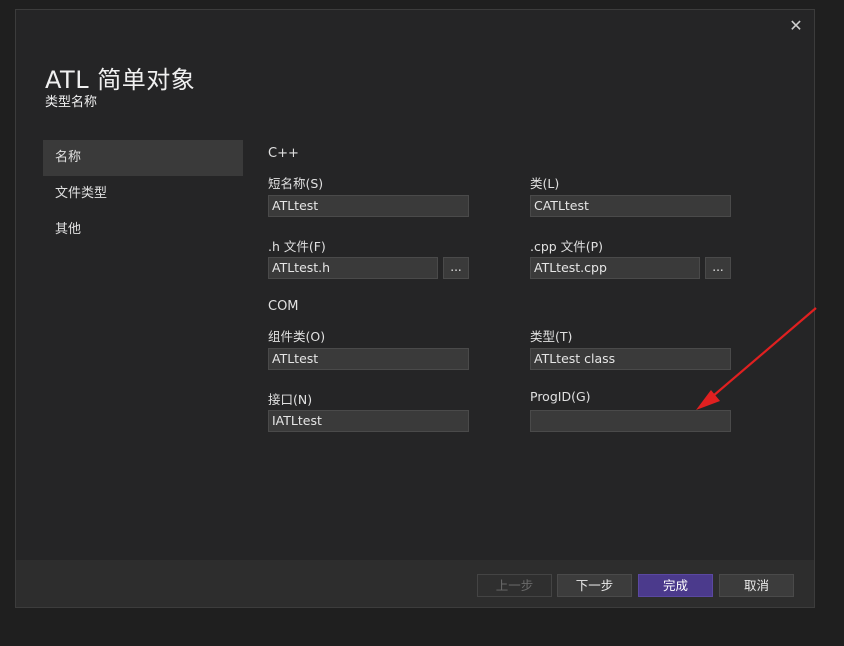  Describe the element at coordinates (630, 206) in the screenshot. I see `class-input: CATLtest` at that location.